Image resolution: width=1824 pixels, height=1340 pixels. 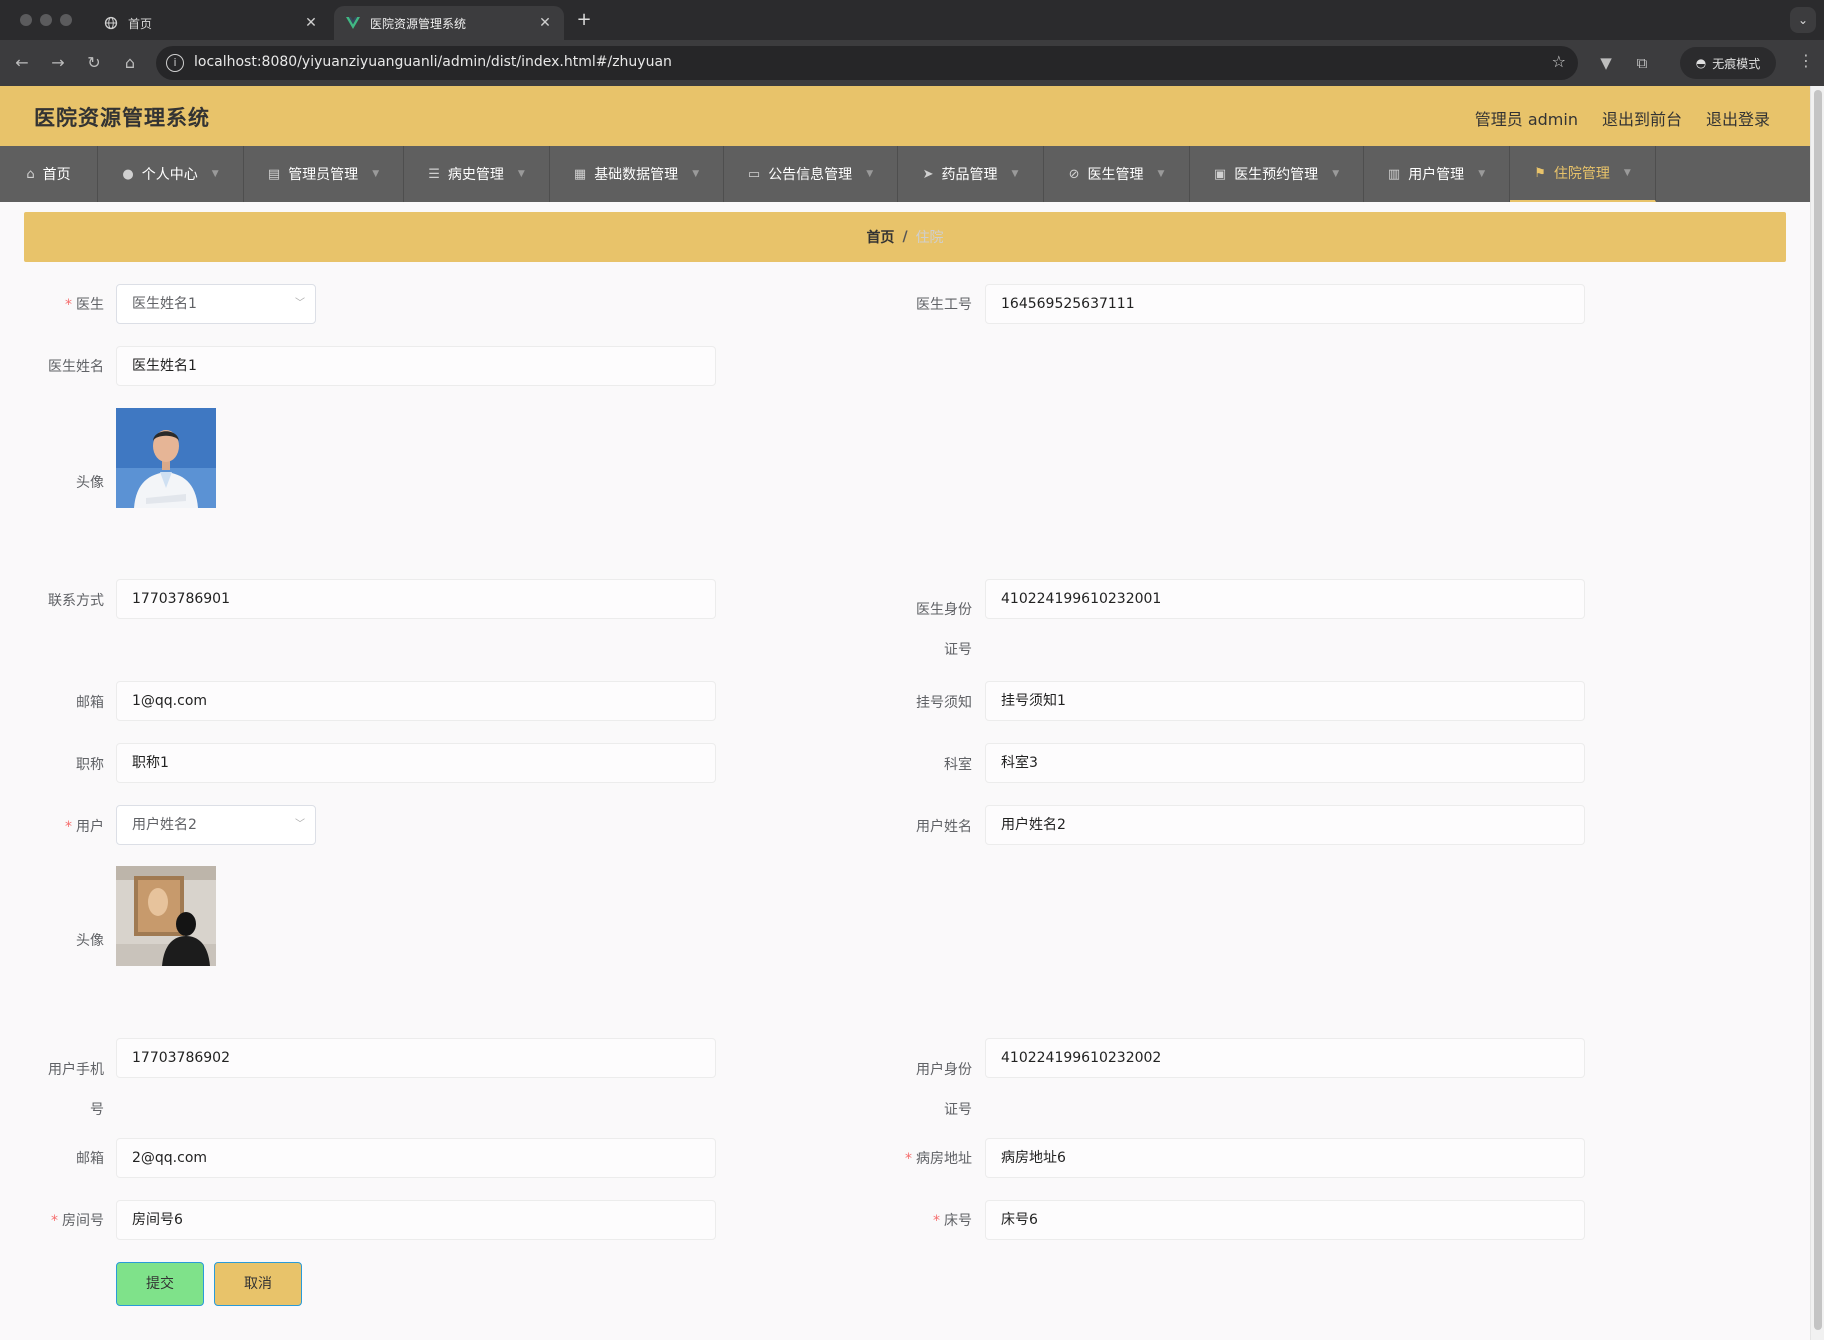 I want to click on user-name-field: 用户姓名2, so click(x=1285, y=825).